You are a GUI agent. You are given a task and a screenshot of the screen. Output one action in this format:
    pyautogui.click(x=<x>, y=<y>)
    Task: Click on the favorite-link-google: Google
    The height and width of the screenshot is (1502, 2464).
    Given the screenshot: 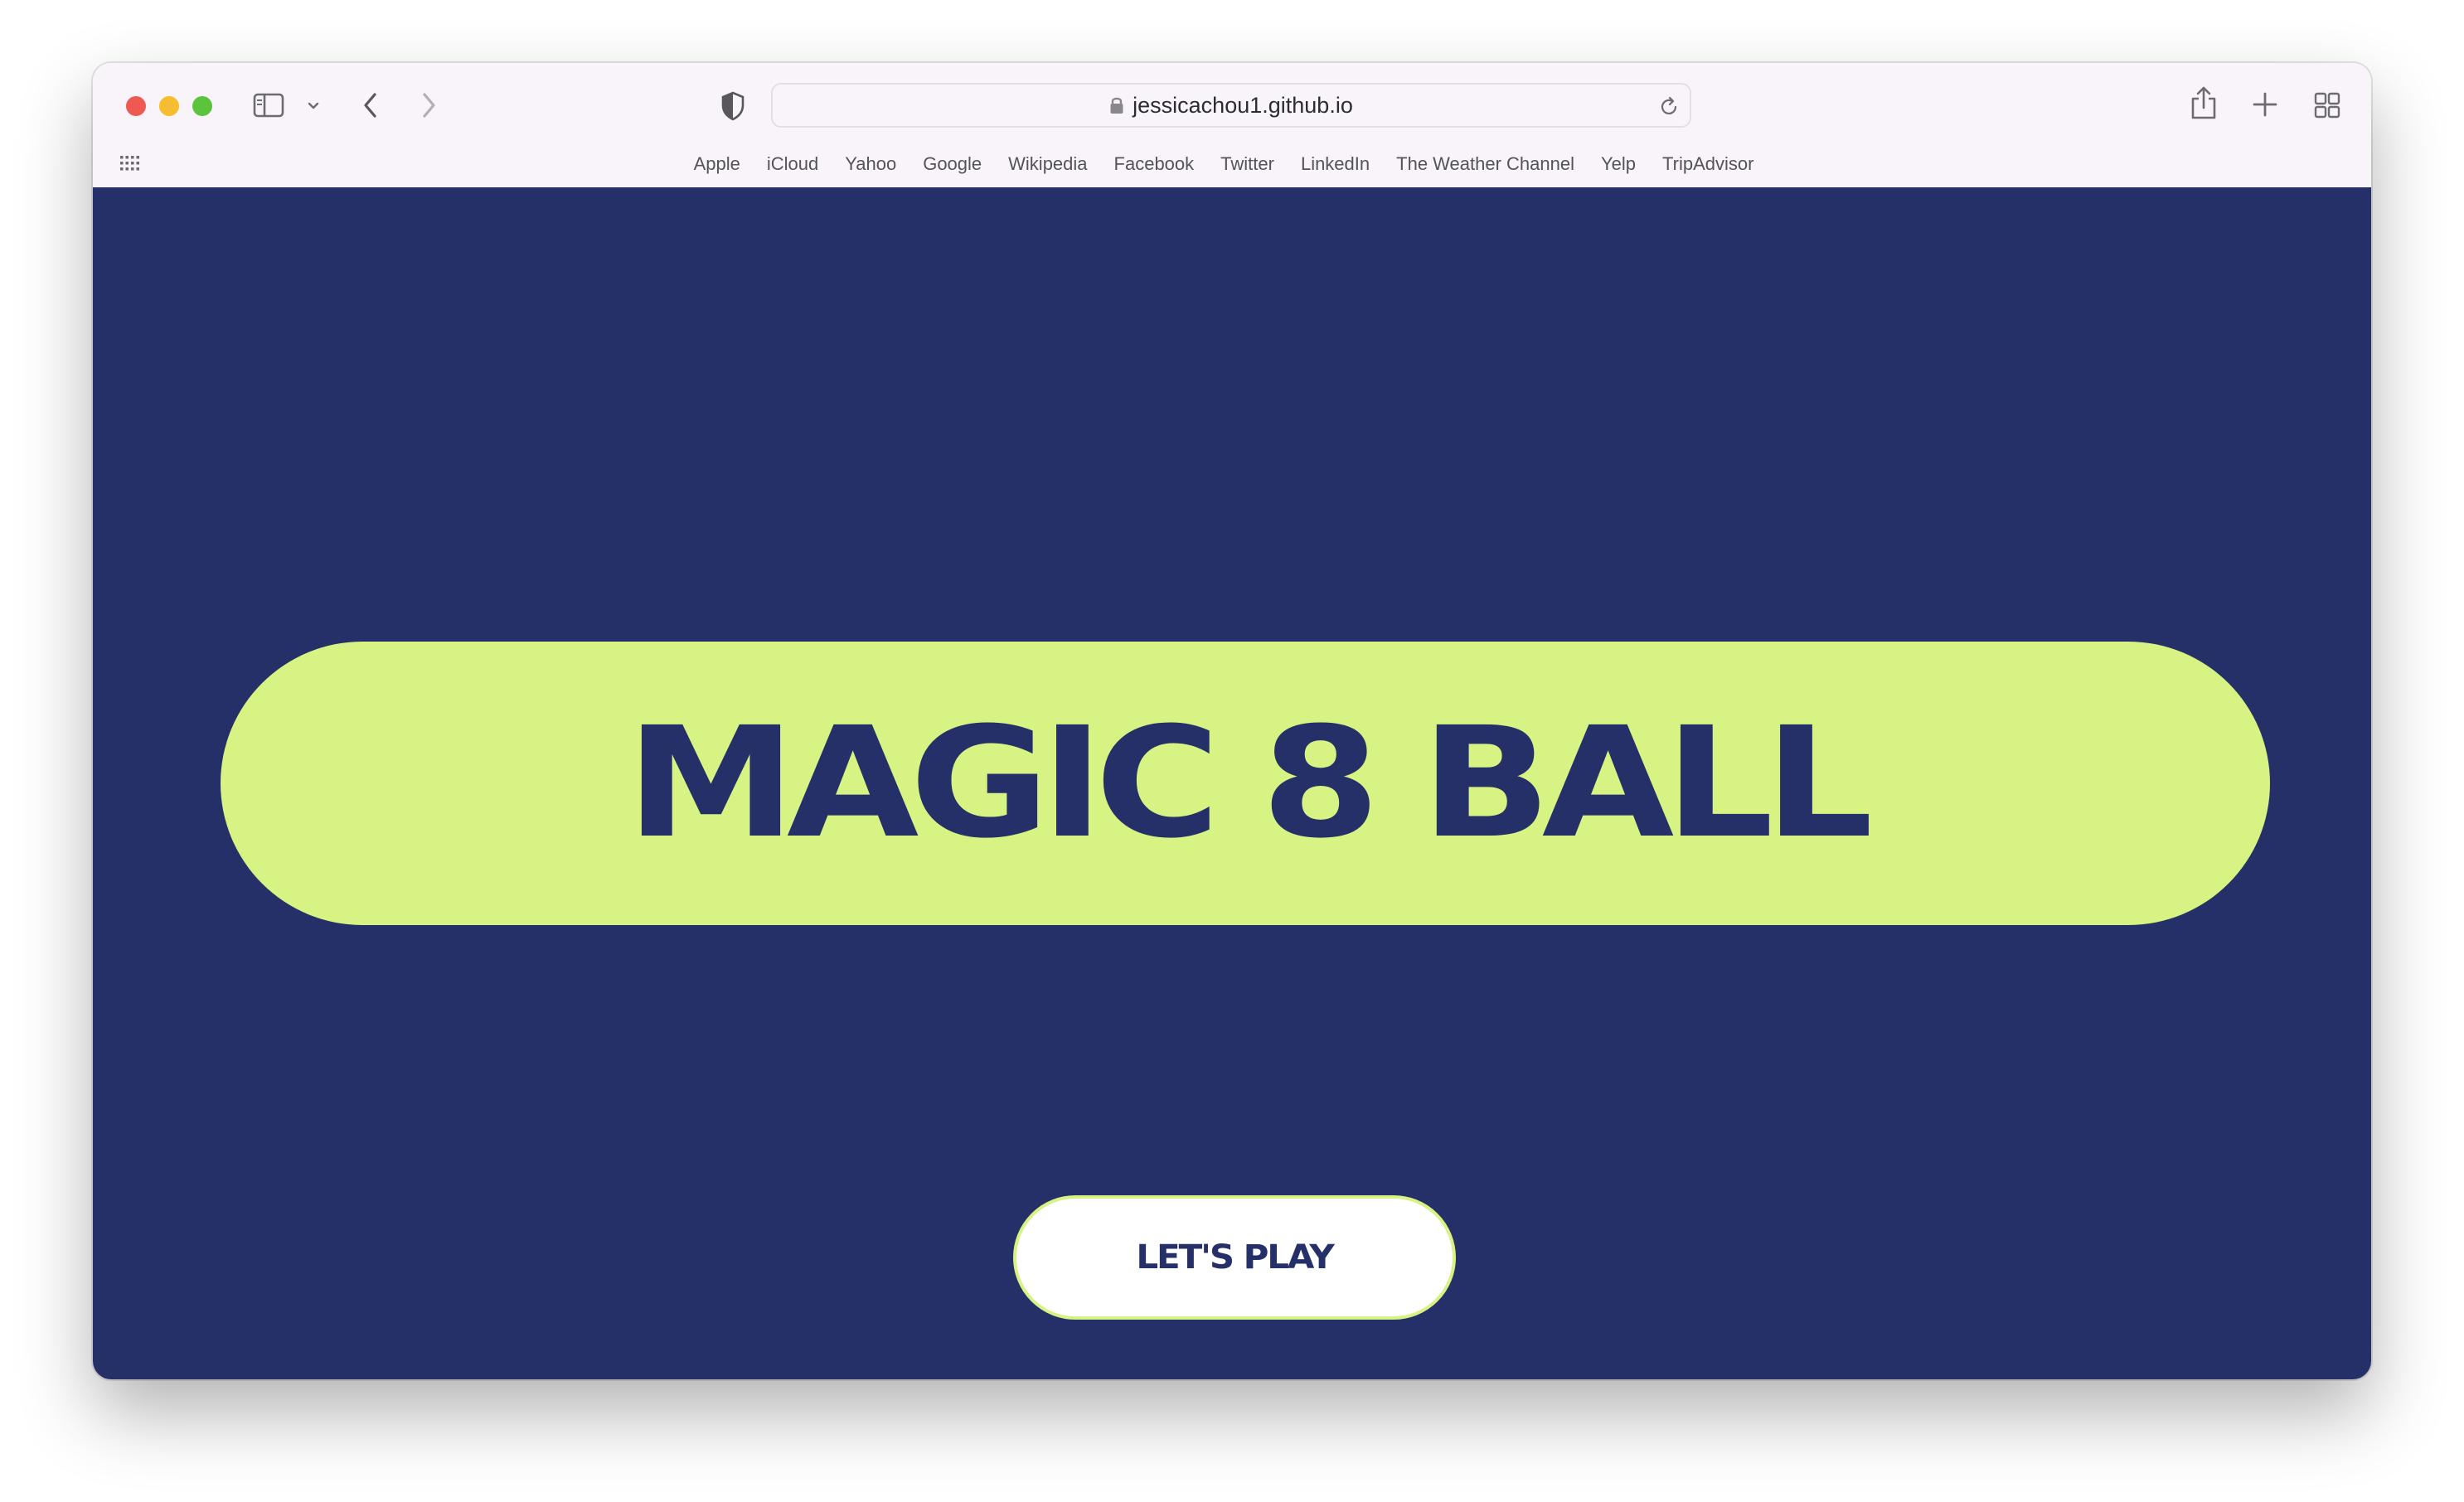 What is the action you would take?
    pyautogui.click(x=953, y=164)
    